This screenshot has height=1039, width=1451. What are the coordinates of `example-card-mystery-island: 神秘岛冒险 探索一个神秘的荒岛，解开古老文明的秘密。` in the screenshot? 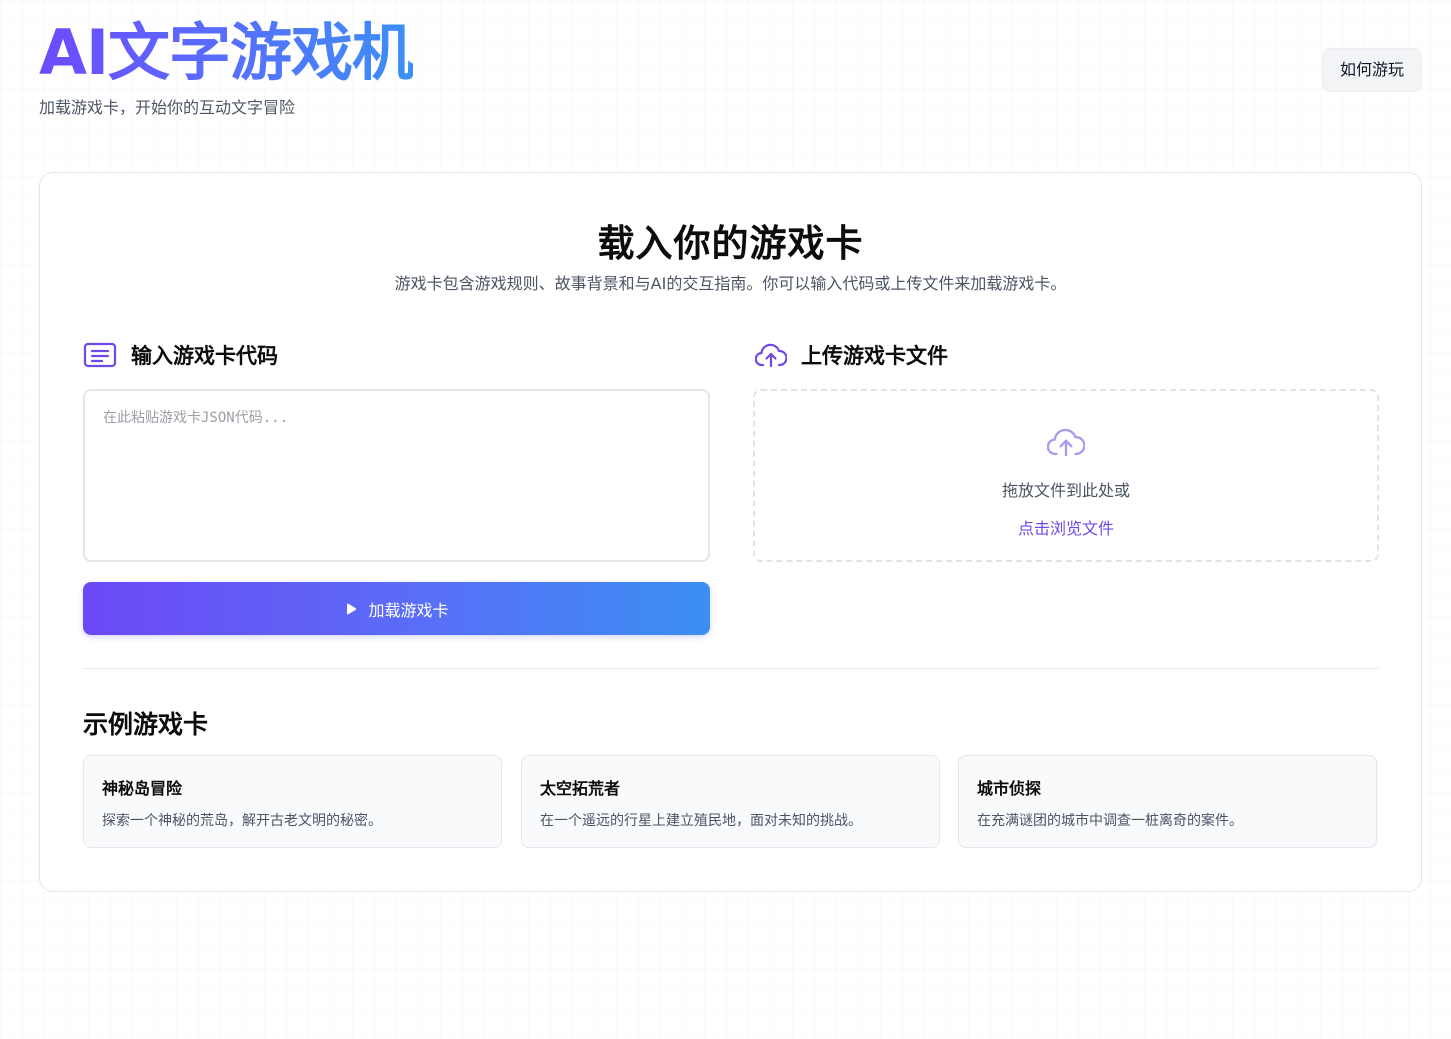 It's located at (292, 801).